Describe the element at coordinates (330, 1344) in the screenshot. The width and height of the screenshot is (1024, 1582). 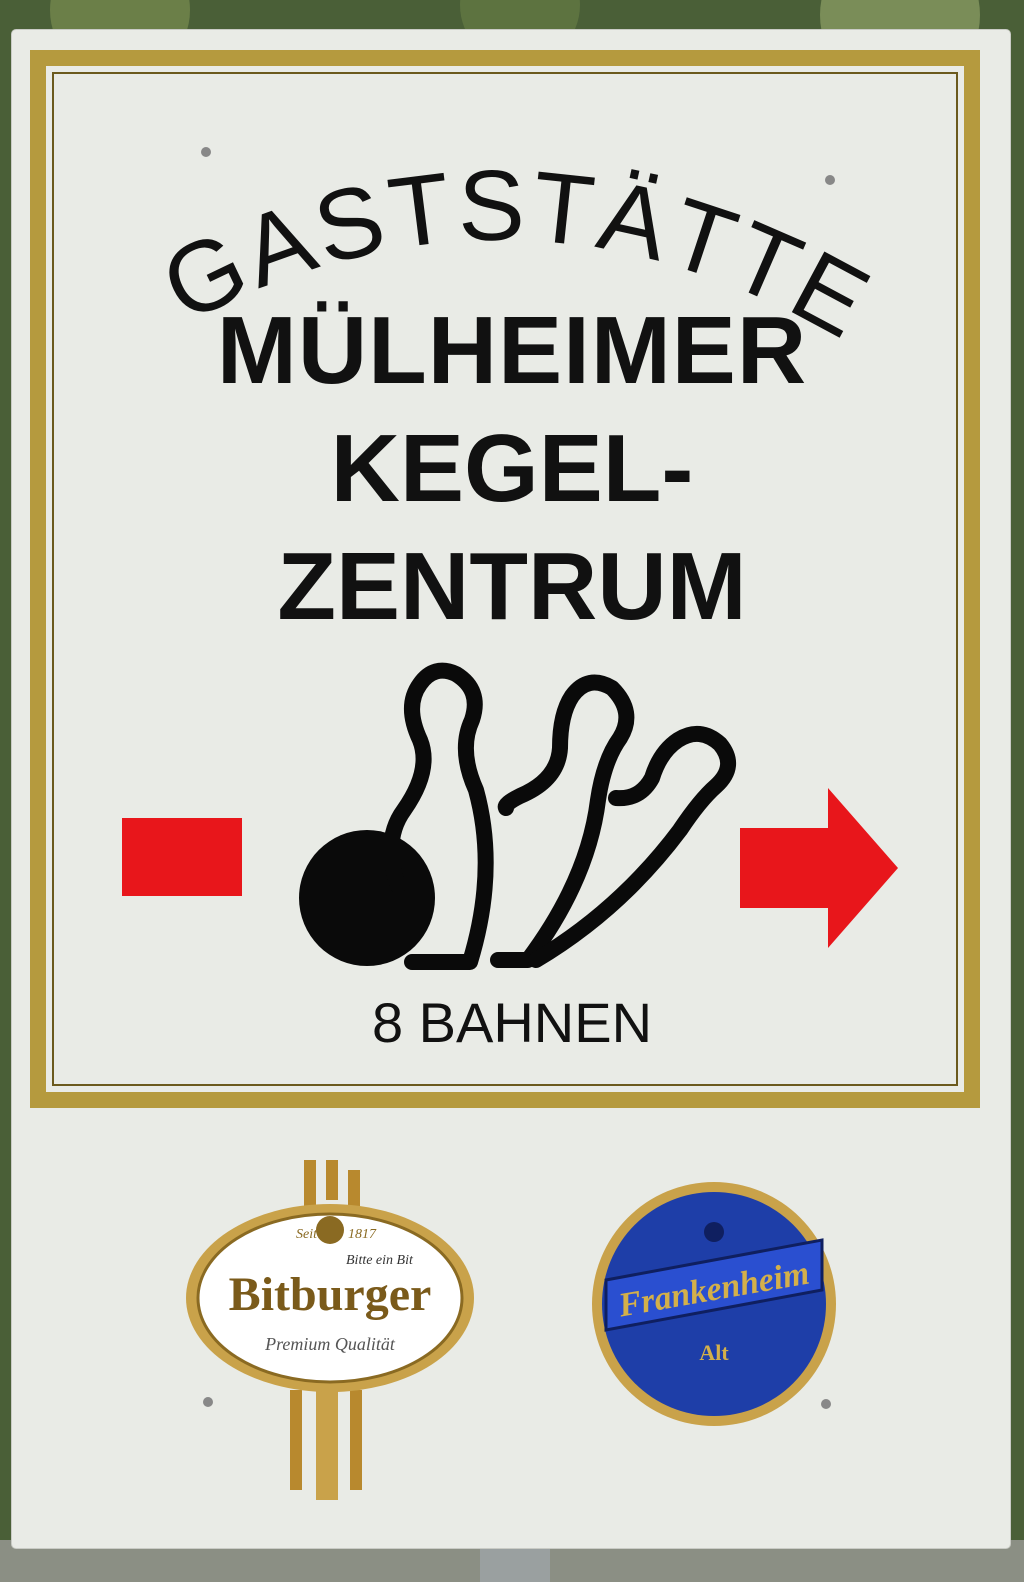
I see `bitburger-tagline: Premium Qualität` at that location.